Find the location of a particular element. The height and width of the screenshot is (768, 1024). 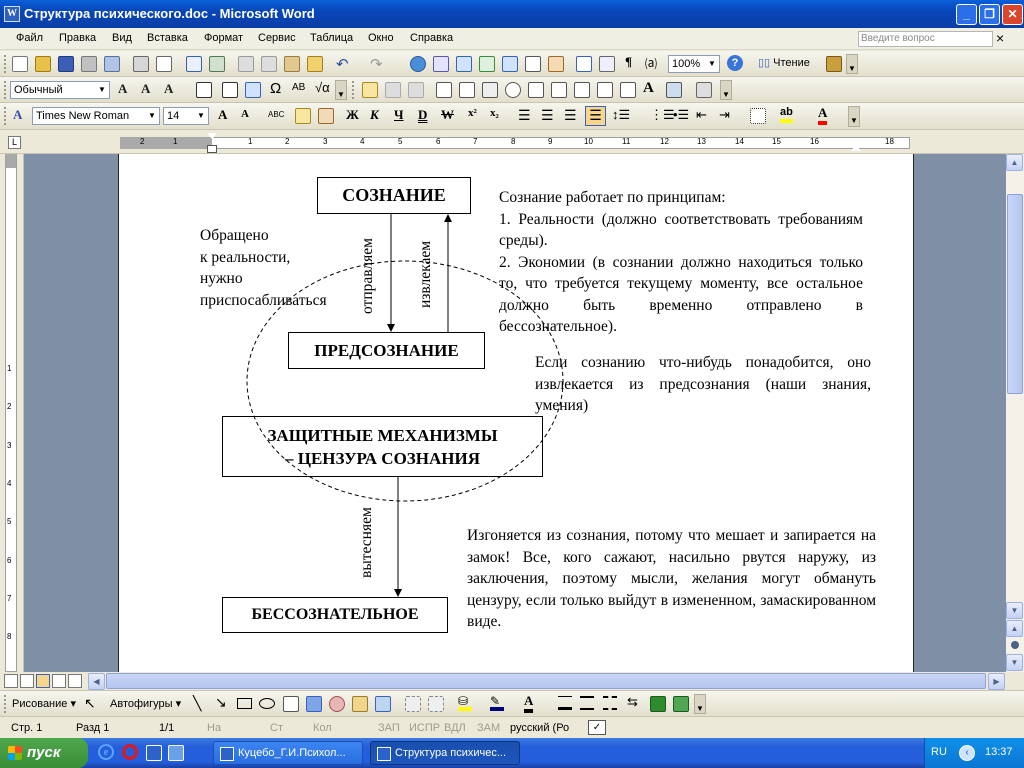

numbered-list-icon: ⋮☰ is located at coordinates (662, 115).